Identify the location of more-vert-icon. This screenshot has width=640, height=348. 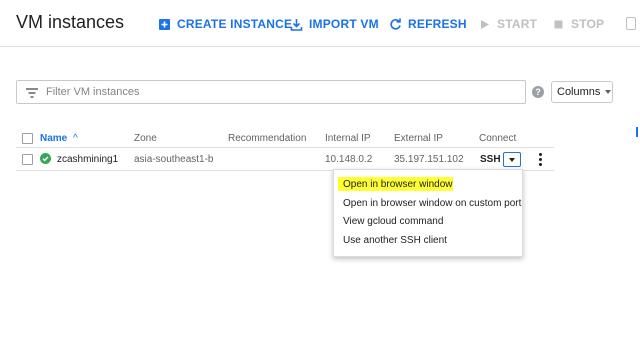
(540, 159).